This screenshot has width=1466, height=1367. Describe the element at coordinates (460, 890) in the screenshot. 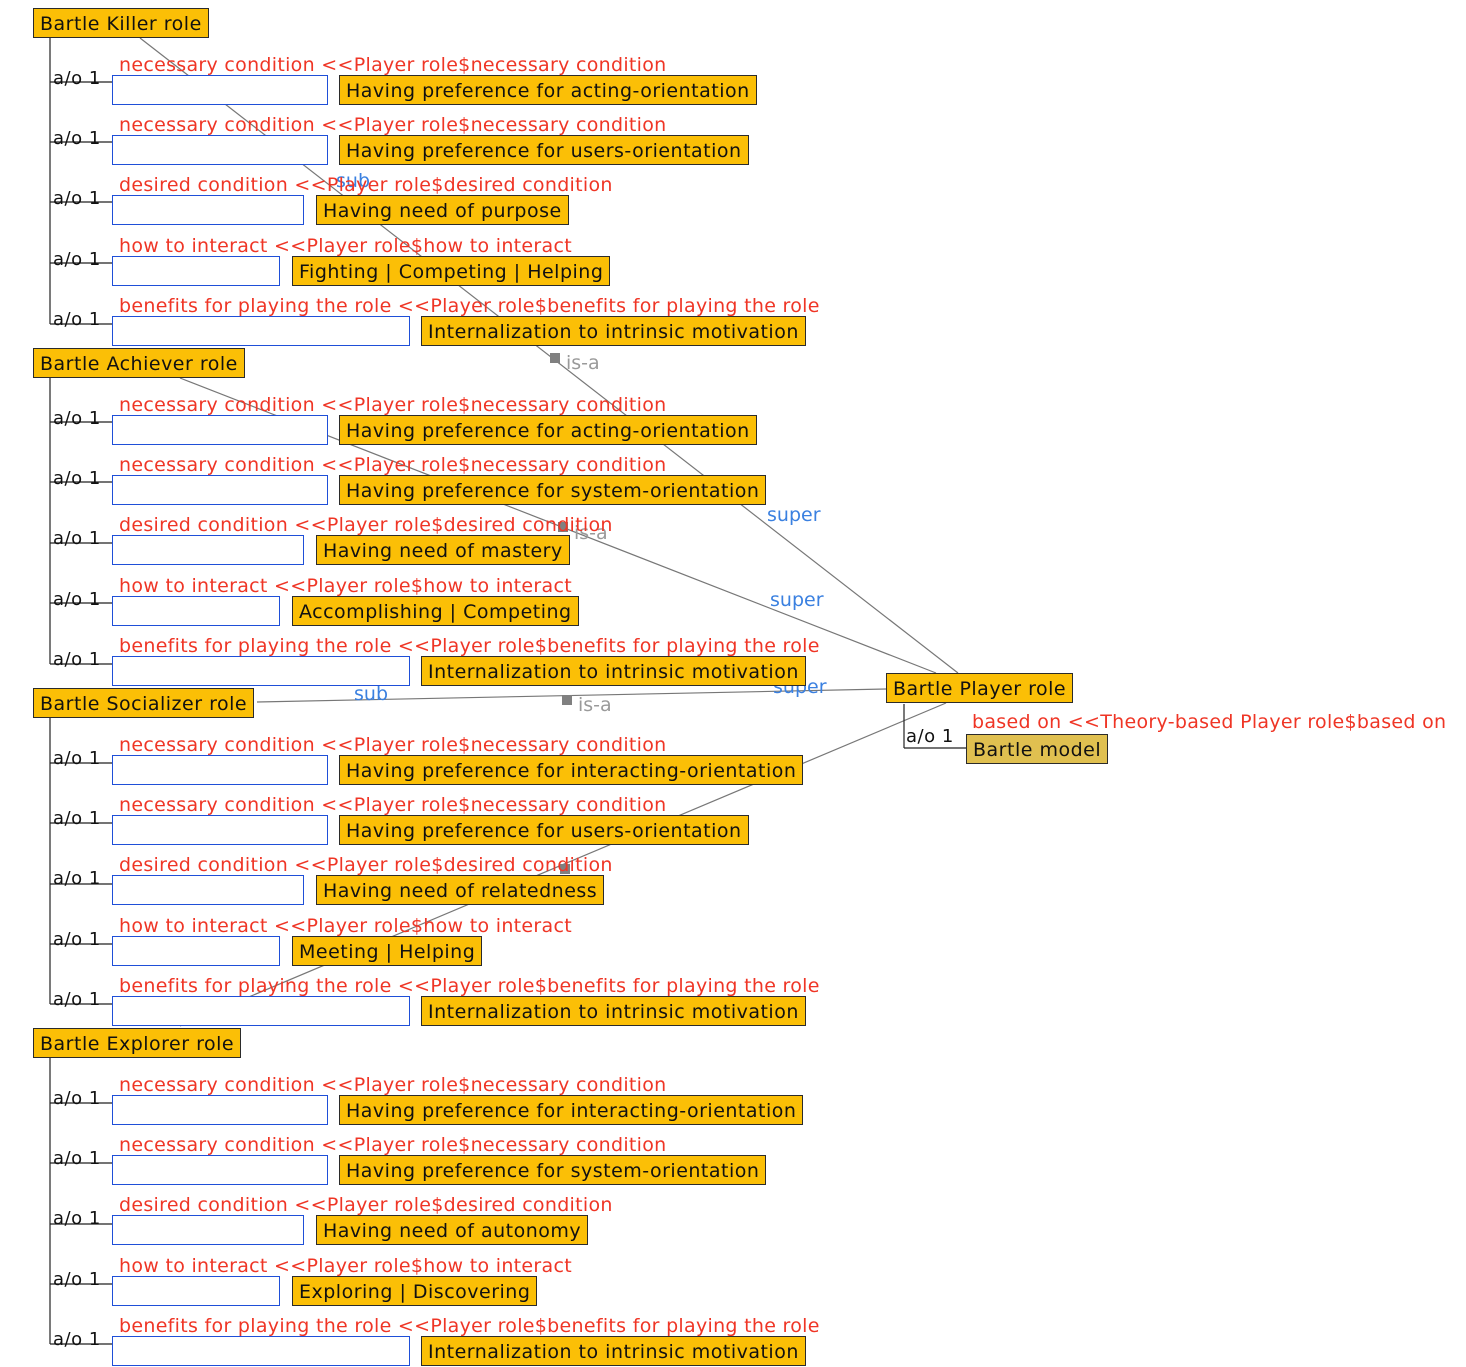

I see `slot-value: Having need of relatedness` at that location.